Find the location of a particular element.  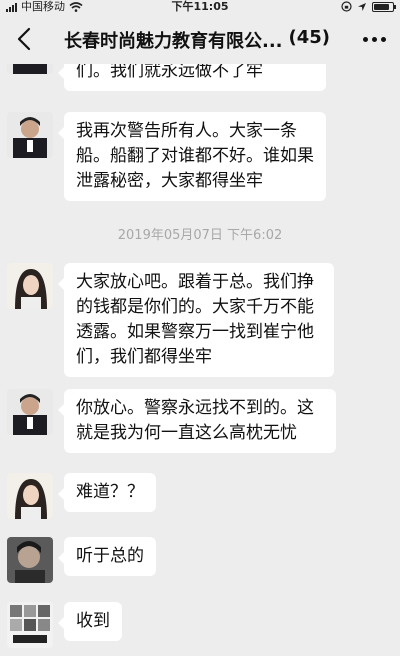

back-button is located at coordinates (24, 39).